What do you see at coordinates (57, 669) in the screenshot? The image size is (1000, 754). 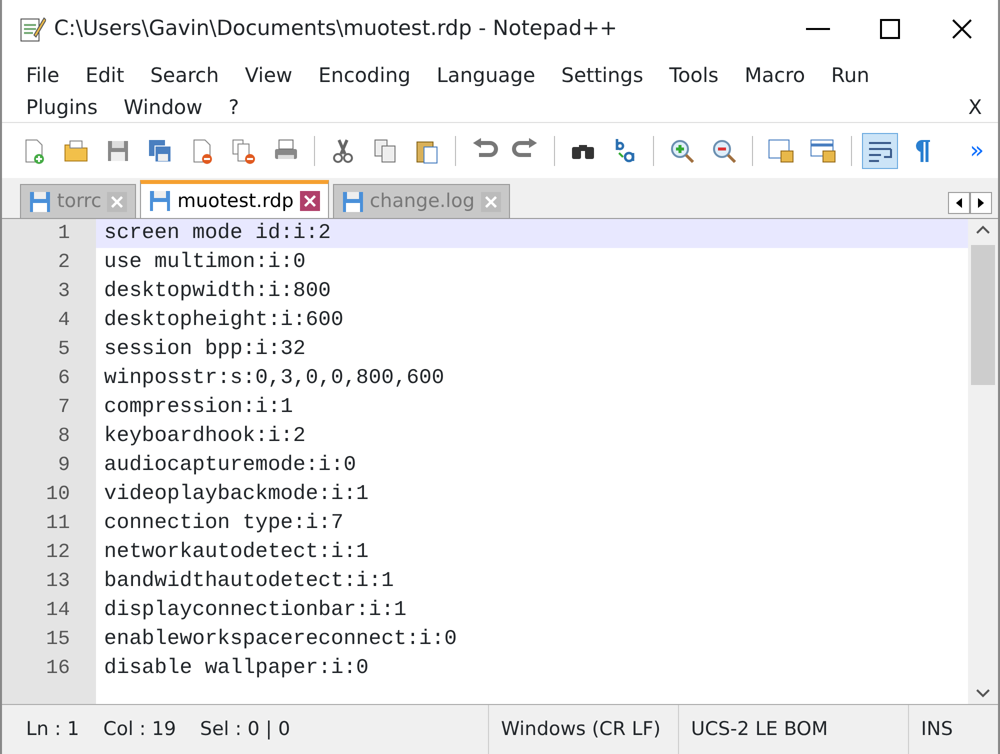 I see `line-number: 16` at bounding box center [57, 669].